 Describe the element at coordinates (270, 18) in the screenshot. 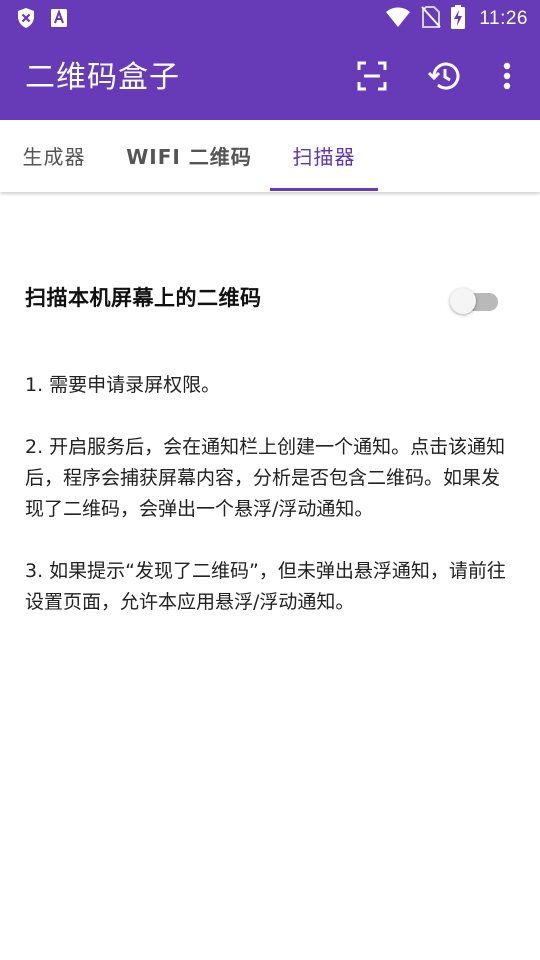

I see `status-bar: 11:26` at that location.